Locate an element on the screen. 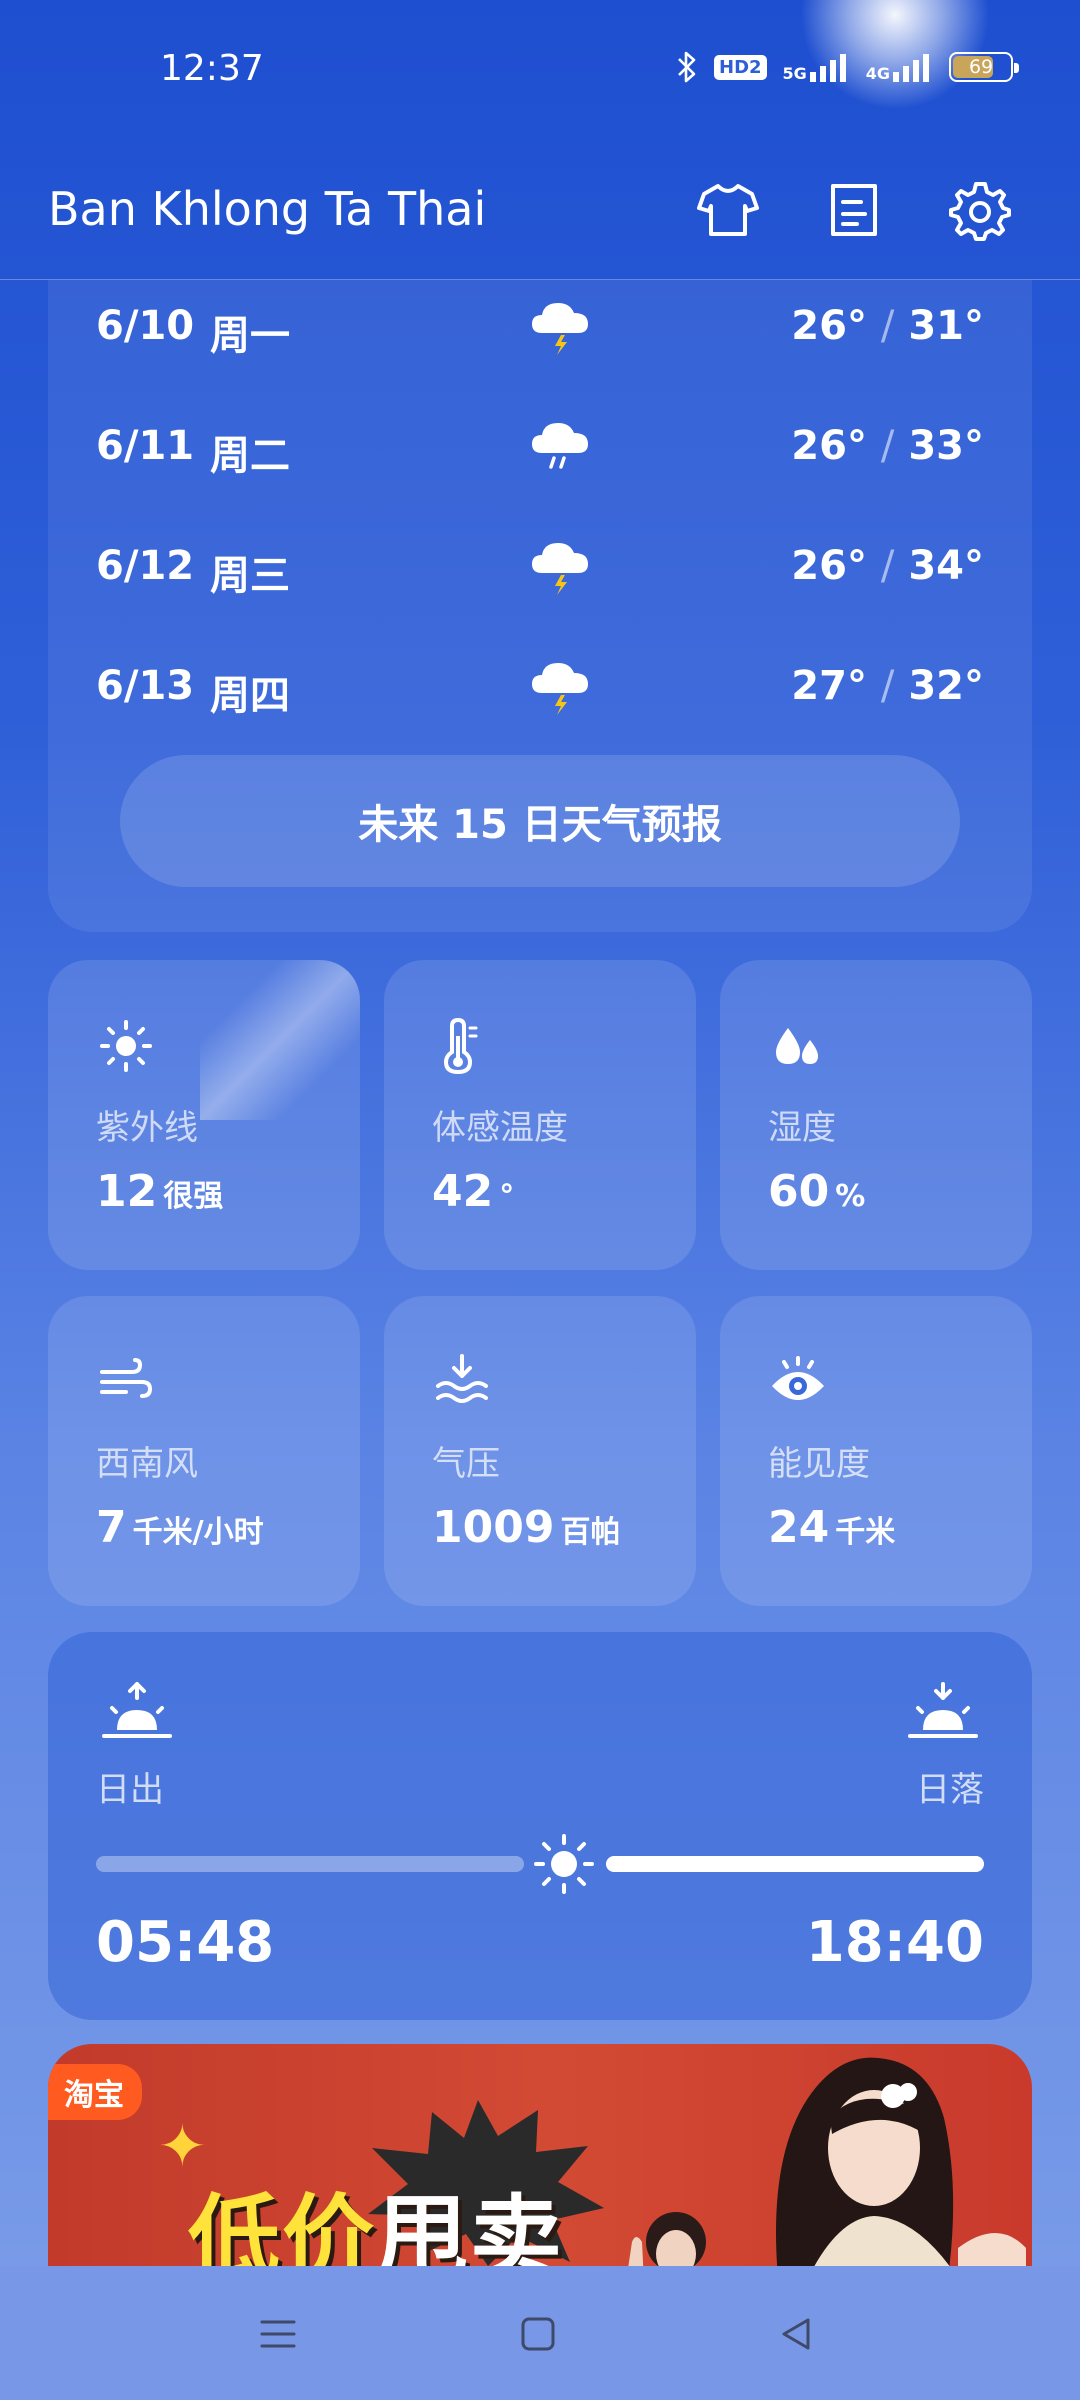 This screenshot has width=1080, height=2400. news-button is located at coordinates (854, 210).